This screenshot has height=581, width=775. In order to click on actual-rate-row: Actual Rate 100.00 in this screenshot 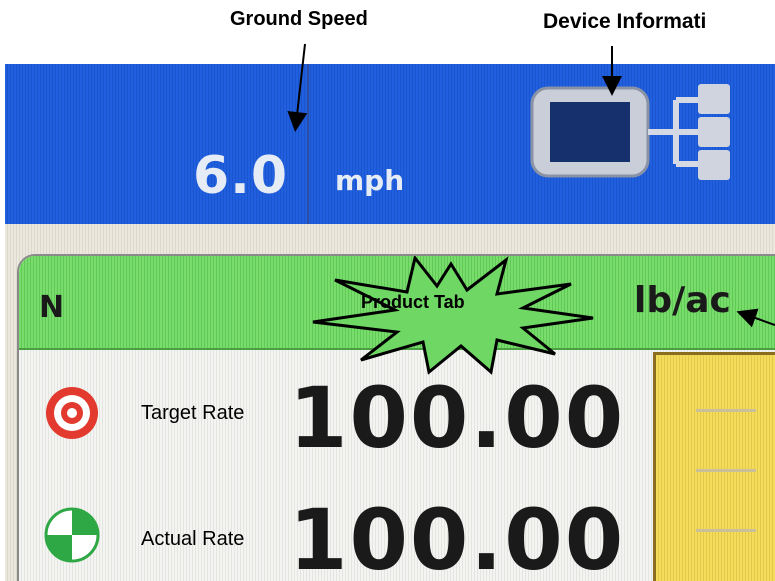, I will do `click(339, 528)`.